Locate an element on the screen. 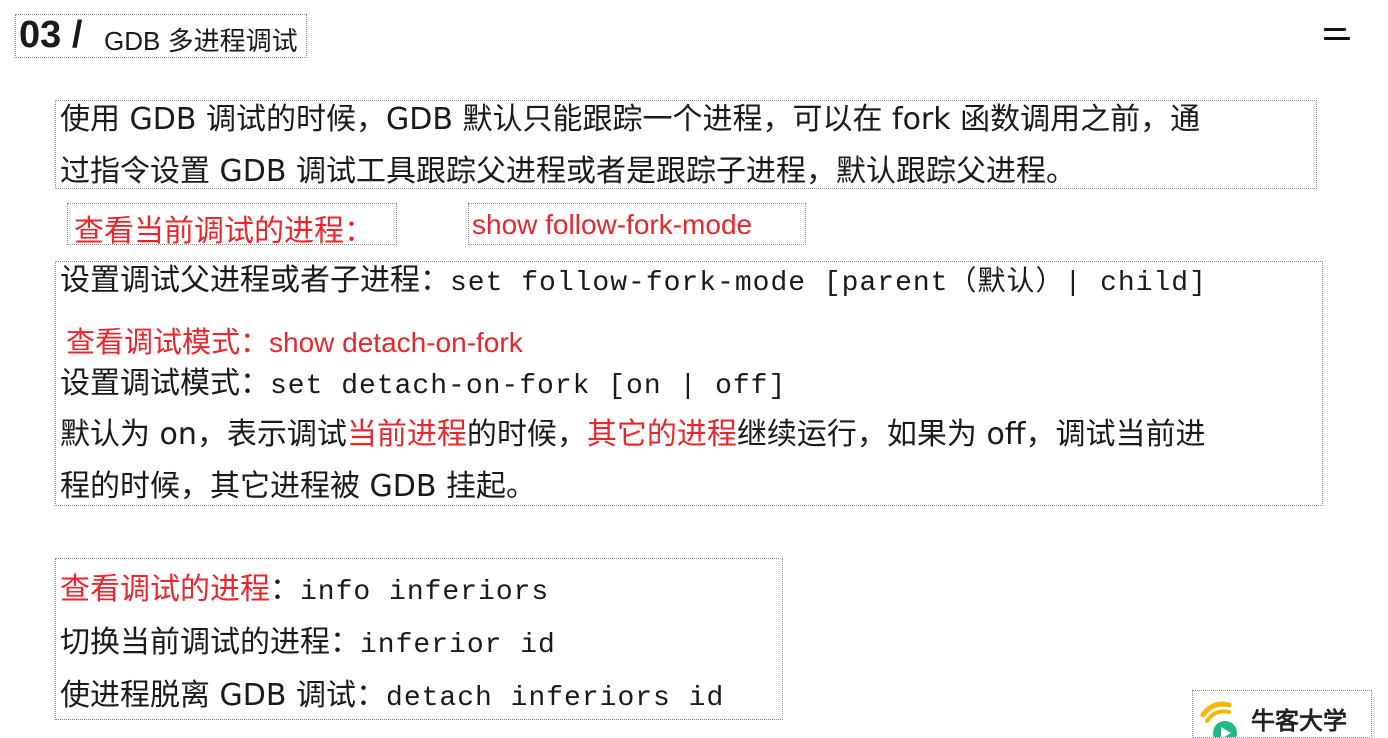  info-inferiors-line: 查看调试的进程：info inferiors is located at coordinates (304, 591).